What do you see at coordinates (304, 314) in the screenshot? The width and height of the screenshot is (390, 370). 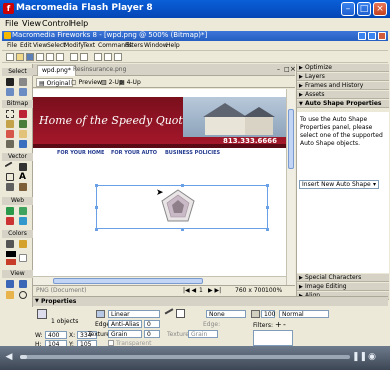 I see `blend-mode-select: Normal` at bounding box center [304, 314].